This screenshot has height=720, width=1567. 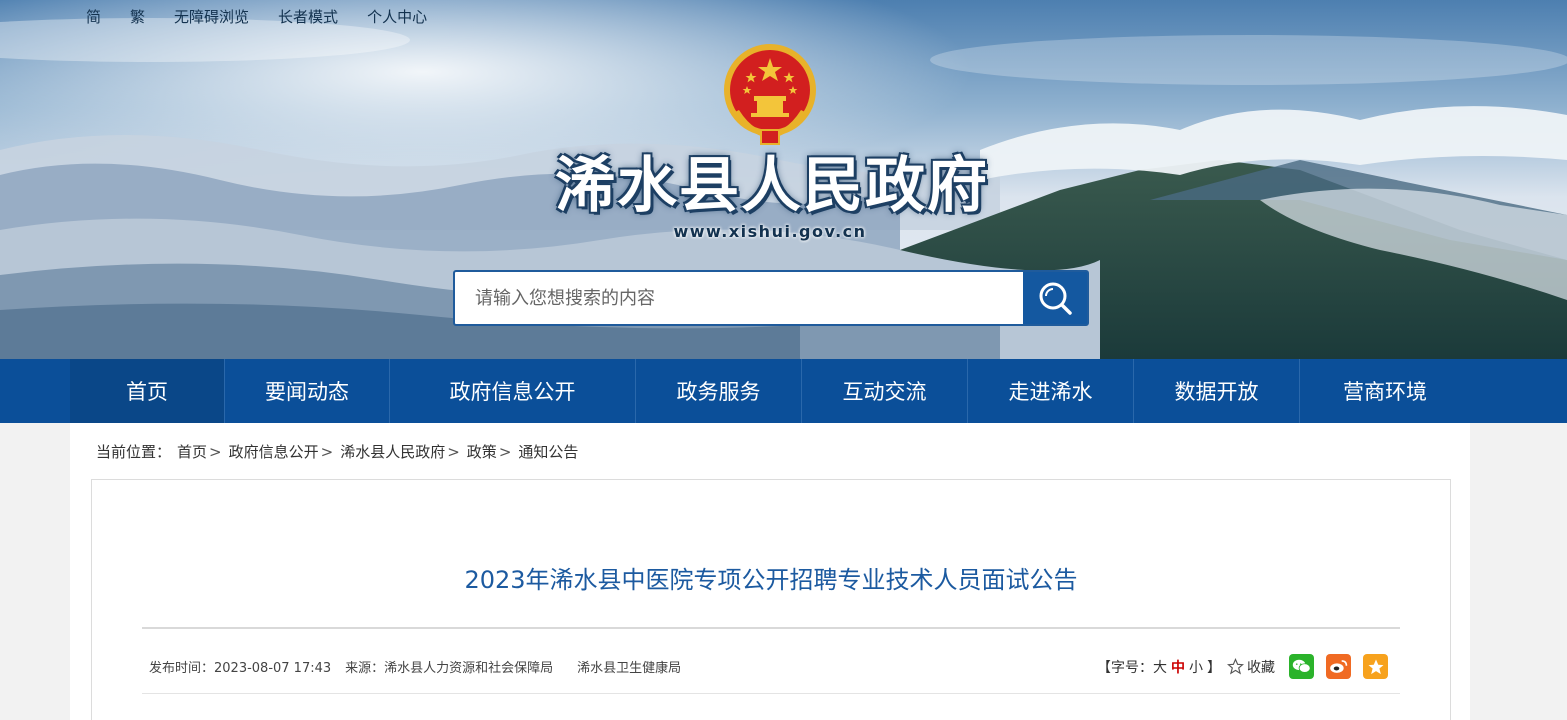 I want to click on simplified-chinese-link: 简, so click(x=93, y=17).